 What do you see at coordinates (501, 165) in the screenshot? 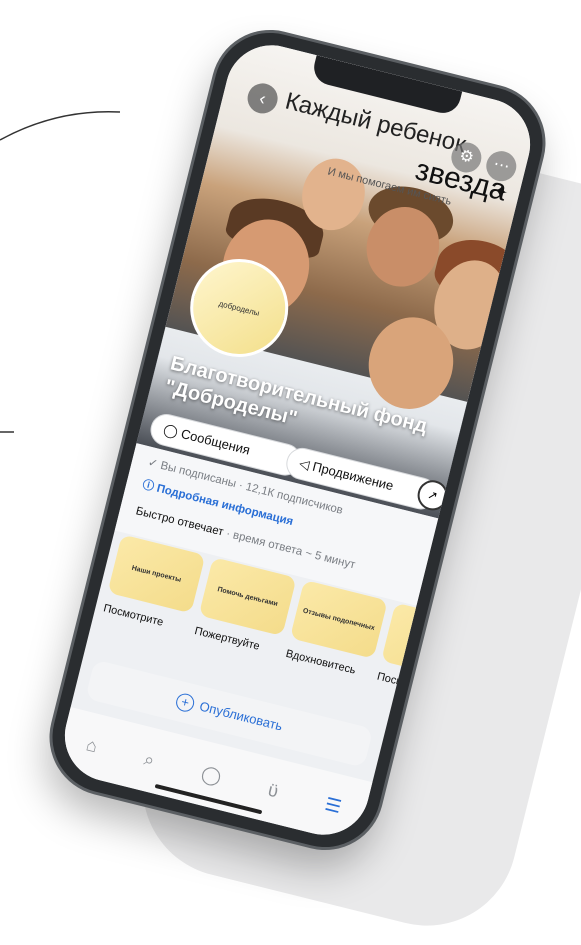
I see `more-icon: ⋯` at bounding box center [501, 165].